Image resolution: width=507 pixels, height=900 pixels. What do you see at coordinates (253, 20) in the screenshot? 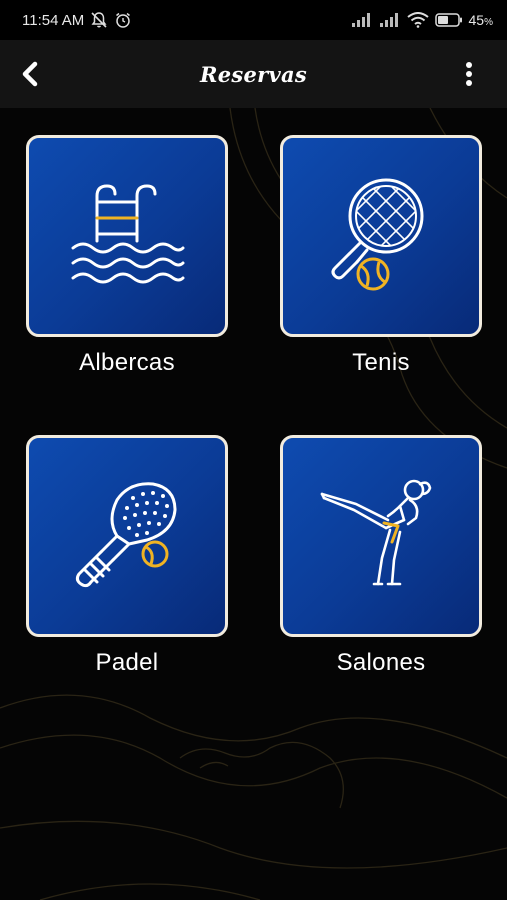
I see `status-bar: 11:54 AM 45%` at bounding box center [253, 20].